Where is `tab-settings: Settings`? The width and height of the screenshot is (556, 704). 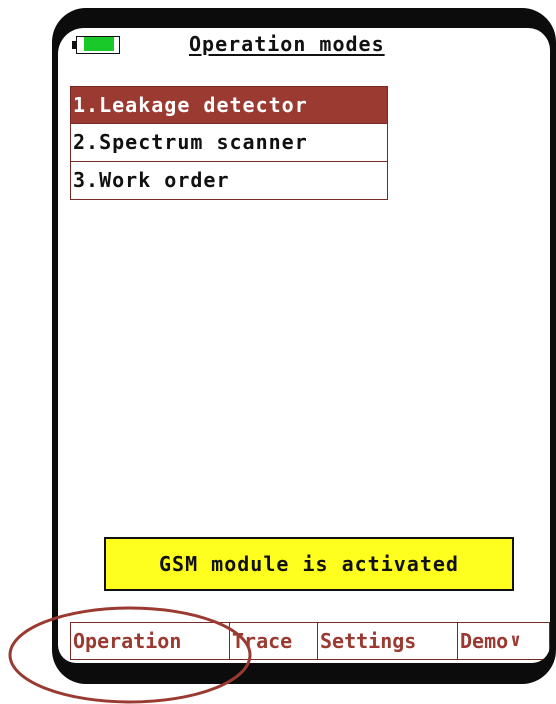 tab-settings: Settings is located at coordinates (388, 641).